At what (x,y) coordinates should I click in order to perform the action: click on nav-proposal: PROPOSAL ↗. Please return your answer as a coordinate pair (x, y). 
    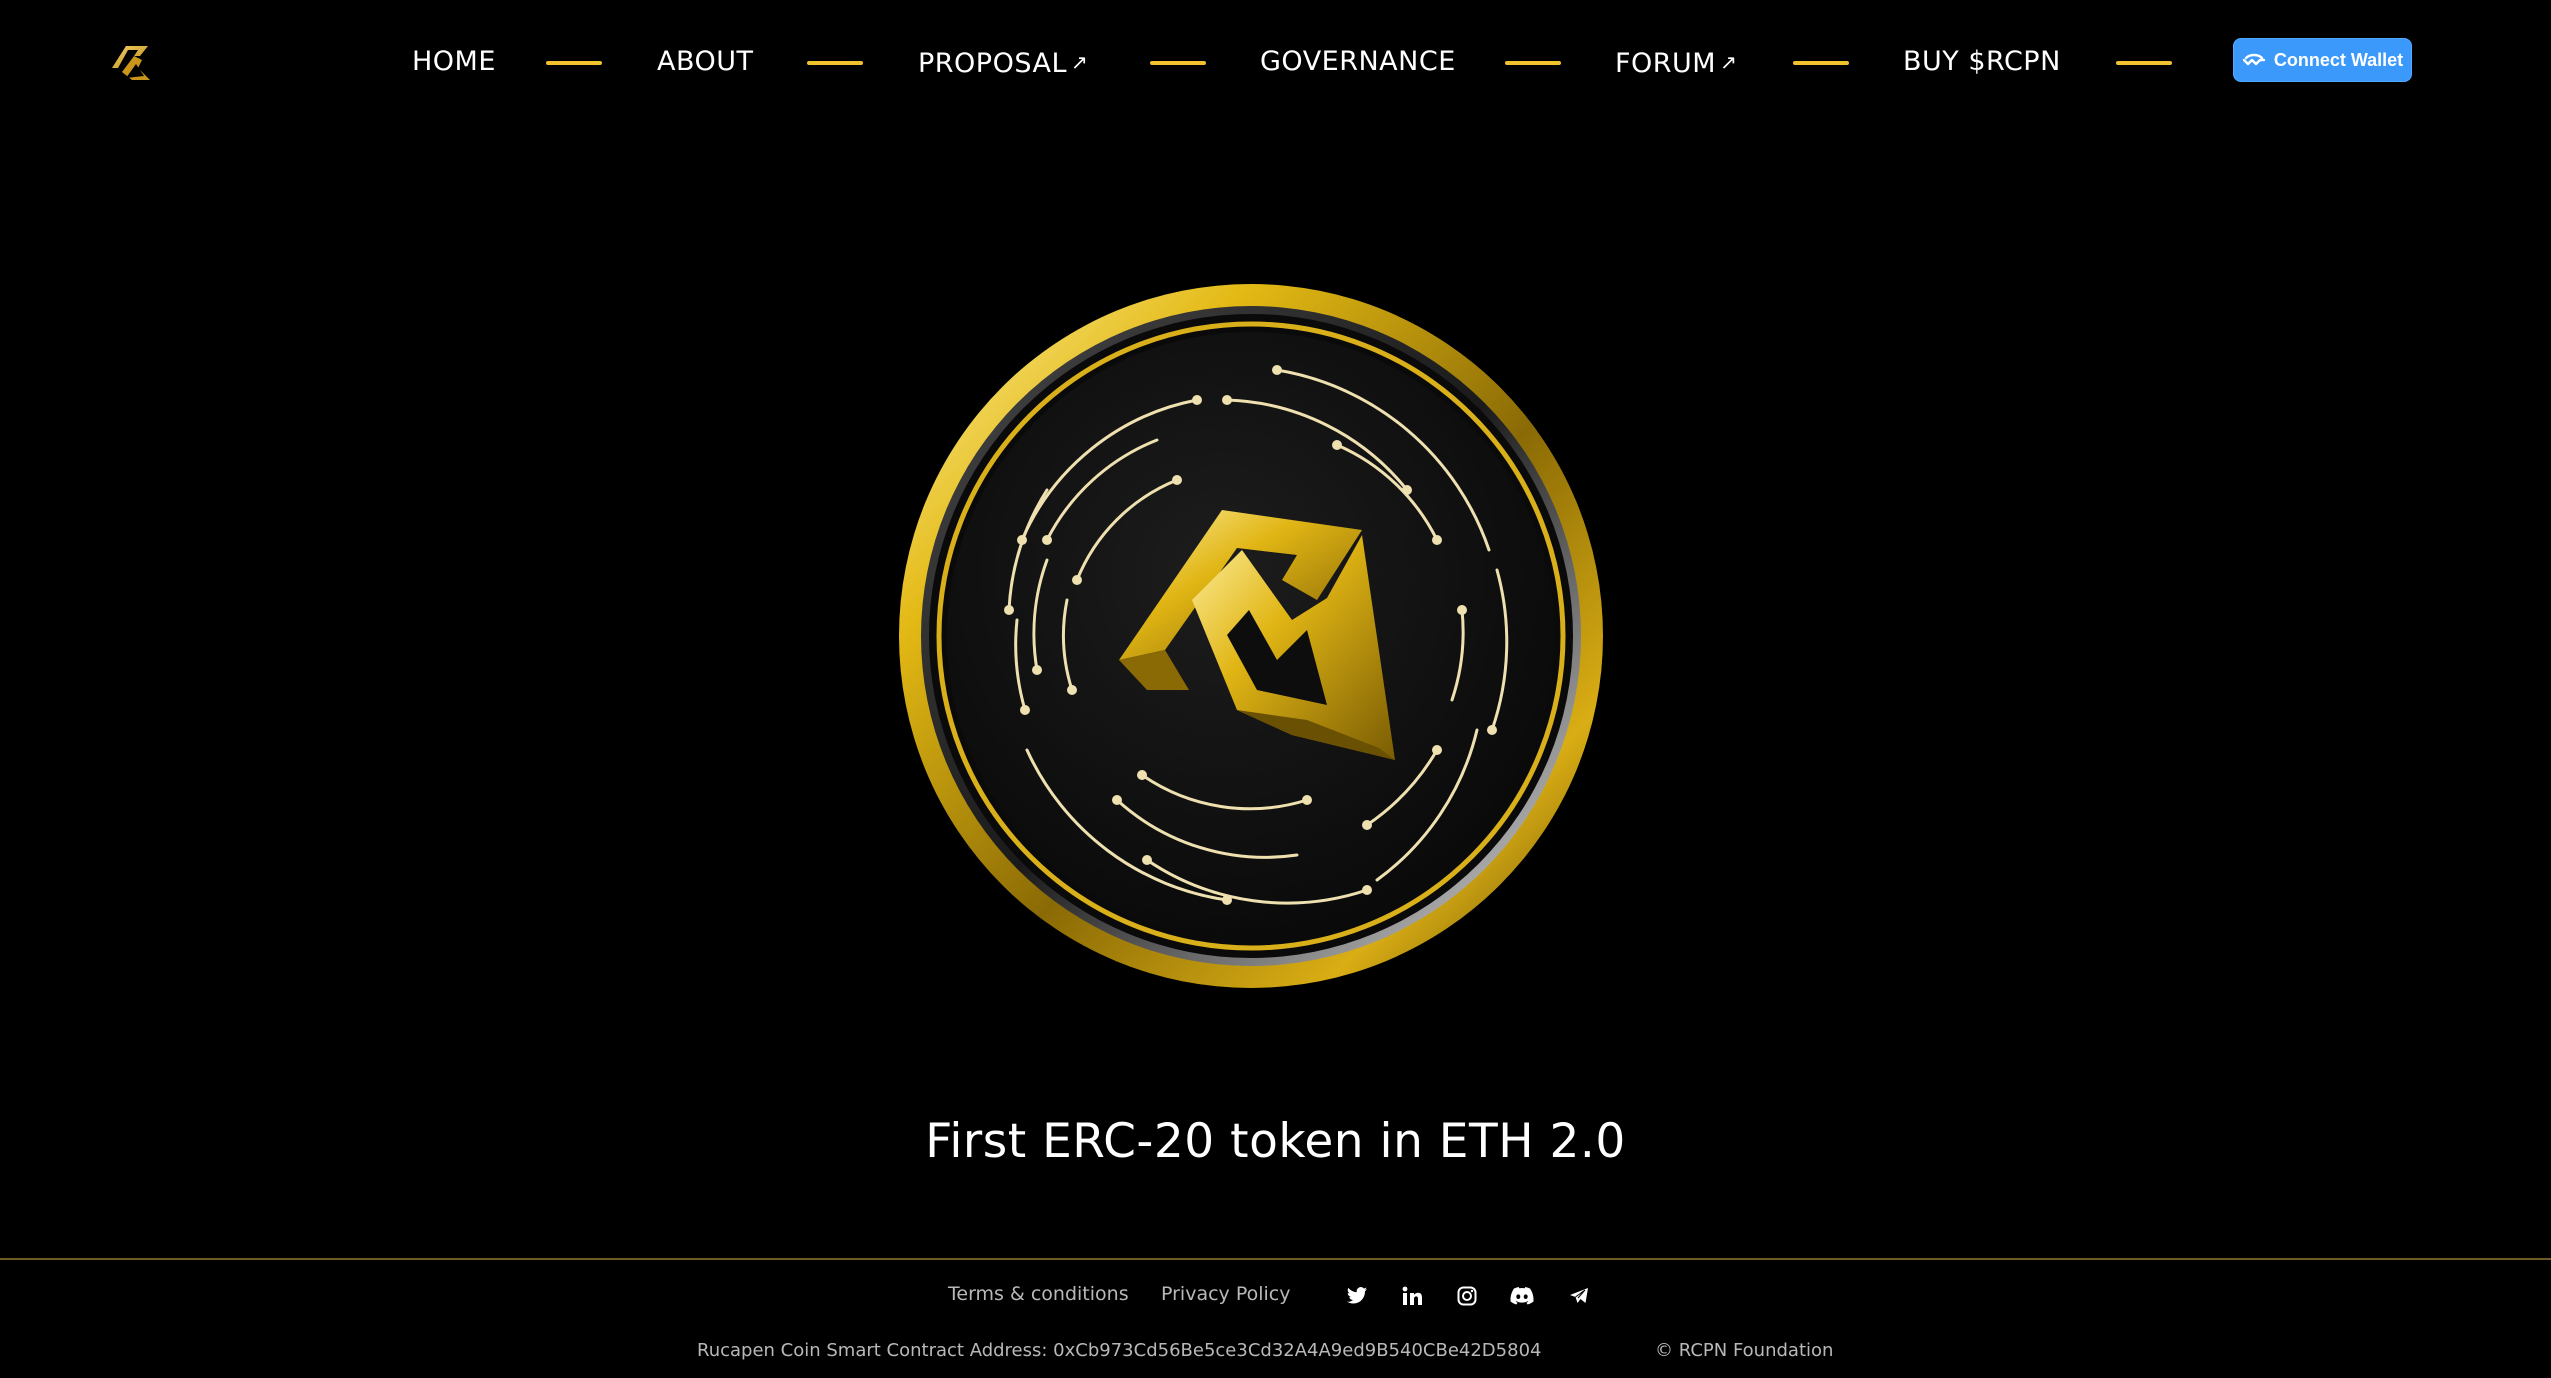
    Looking at the image, I should click on (1003, 62).